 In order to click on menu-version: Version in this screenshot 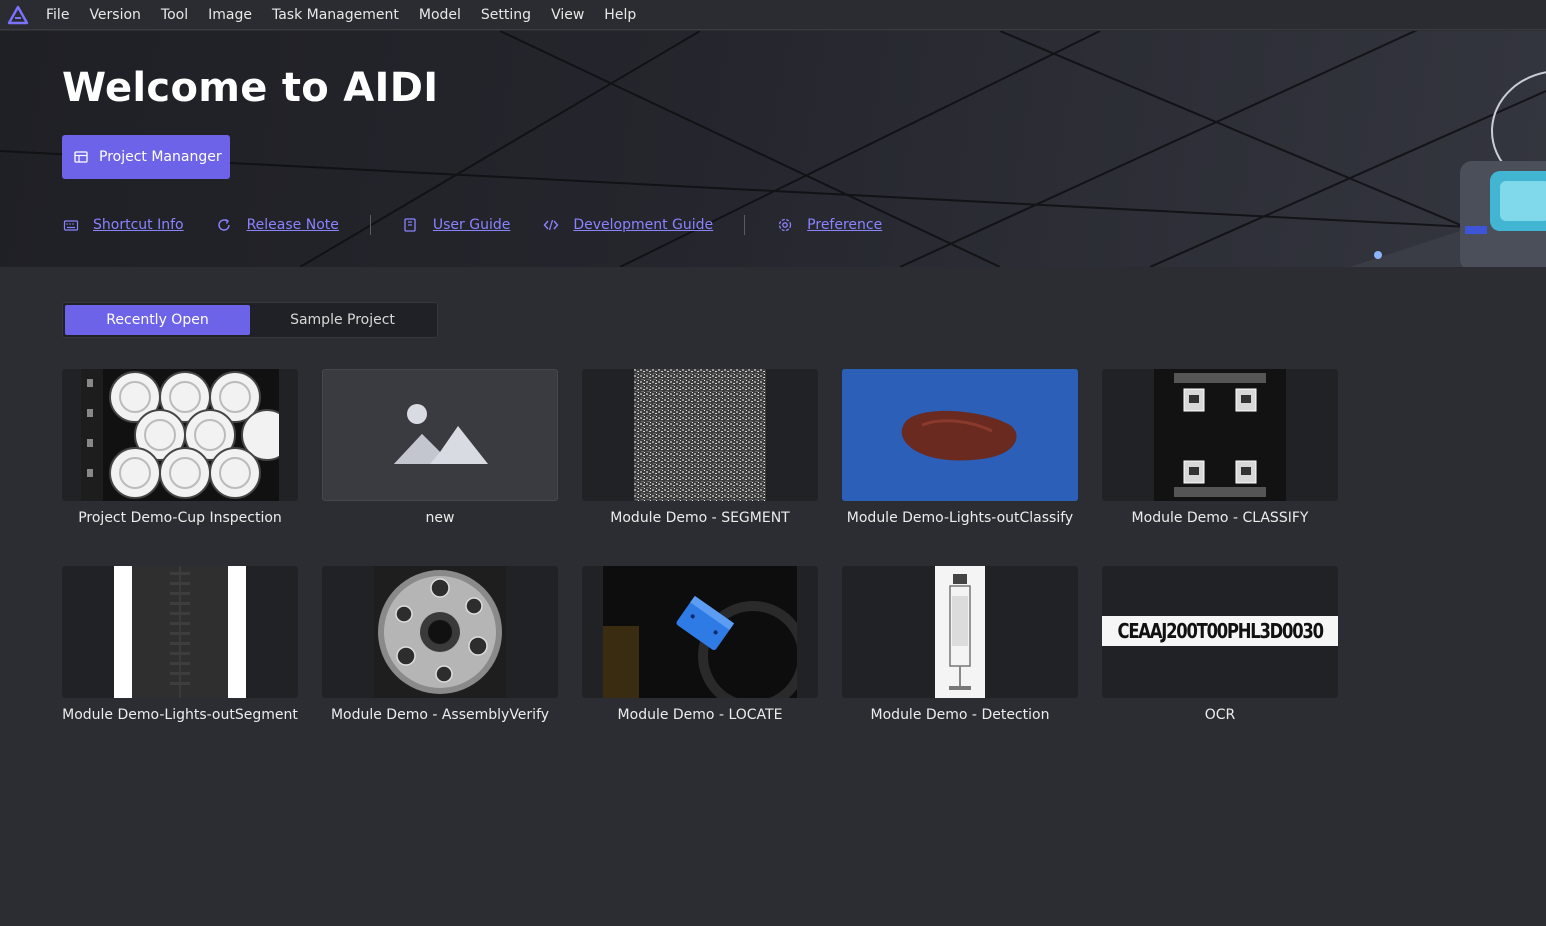, I will do `click(114, 15)`.